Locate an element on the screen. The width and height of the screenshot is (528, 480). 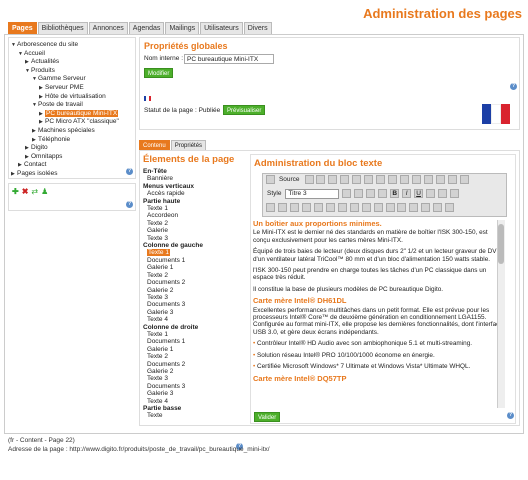
cut-icon is located at coordinates (345, 179).